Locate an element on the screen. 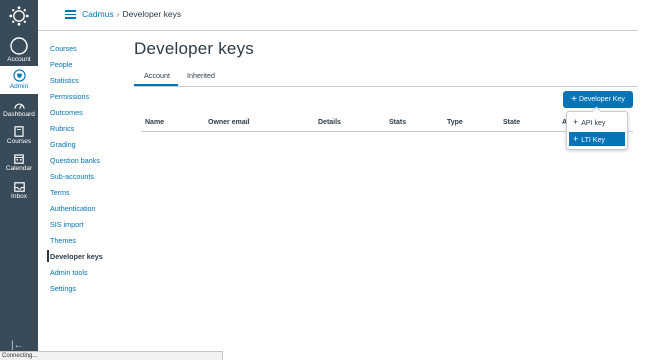 The height and width of the screenshot is (361, 670). canvas-logo-icon is located at coordinates (19, 16).